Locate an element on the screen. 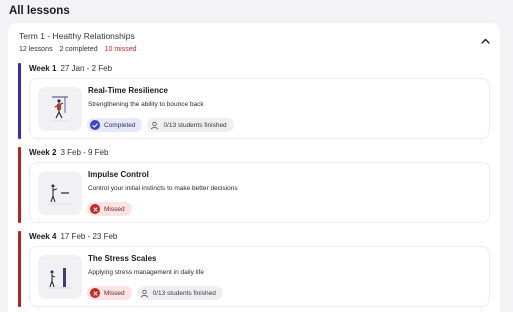 This screenshot has height=312, width=513. week-number: Week 1 is located at coordinates (43, 68).